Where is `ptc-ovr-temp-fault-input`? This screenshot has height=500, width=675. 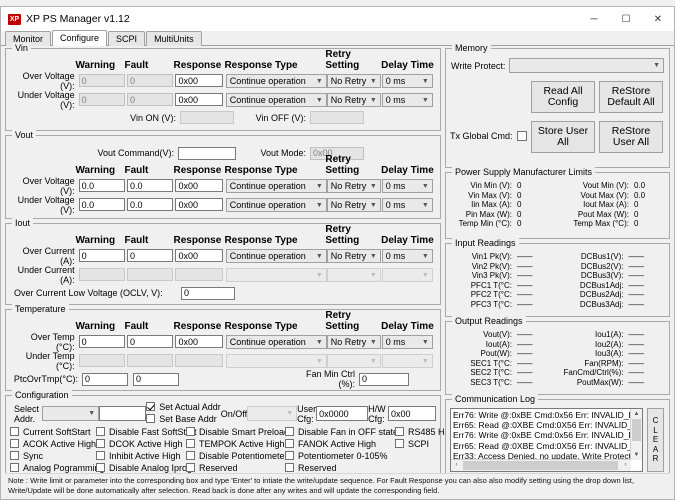
ptc-ovr-temp-fault-input is located at coordinates (156, 379).